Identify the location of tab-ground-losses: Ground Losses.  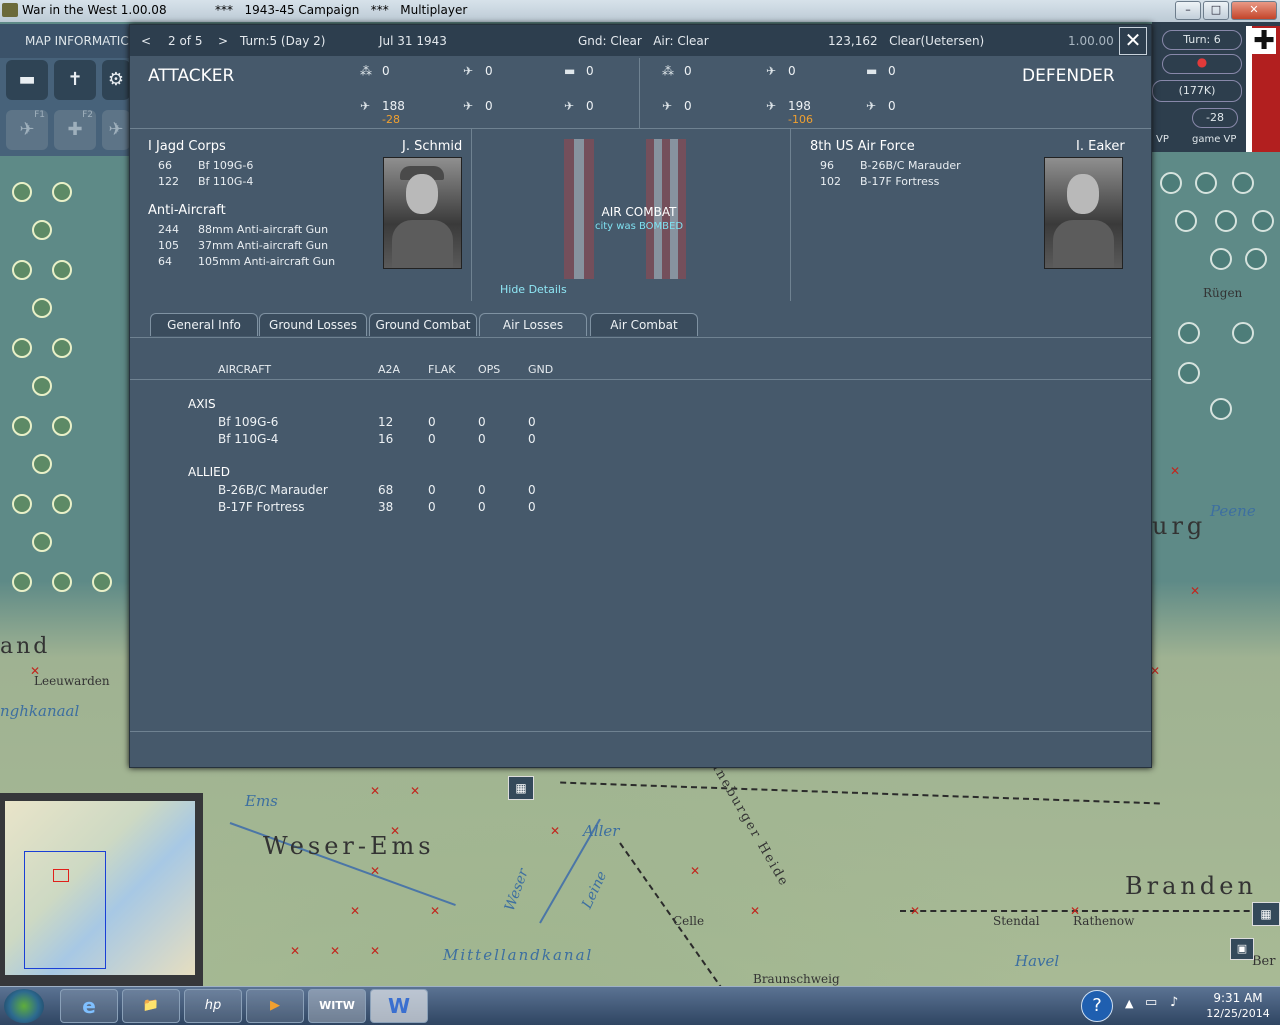
(313, 324).